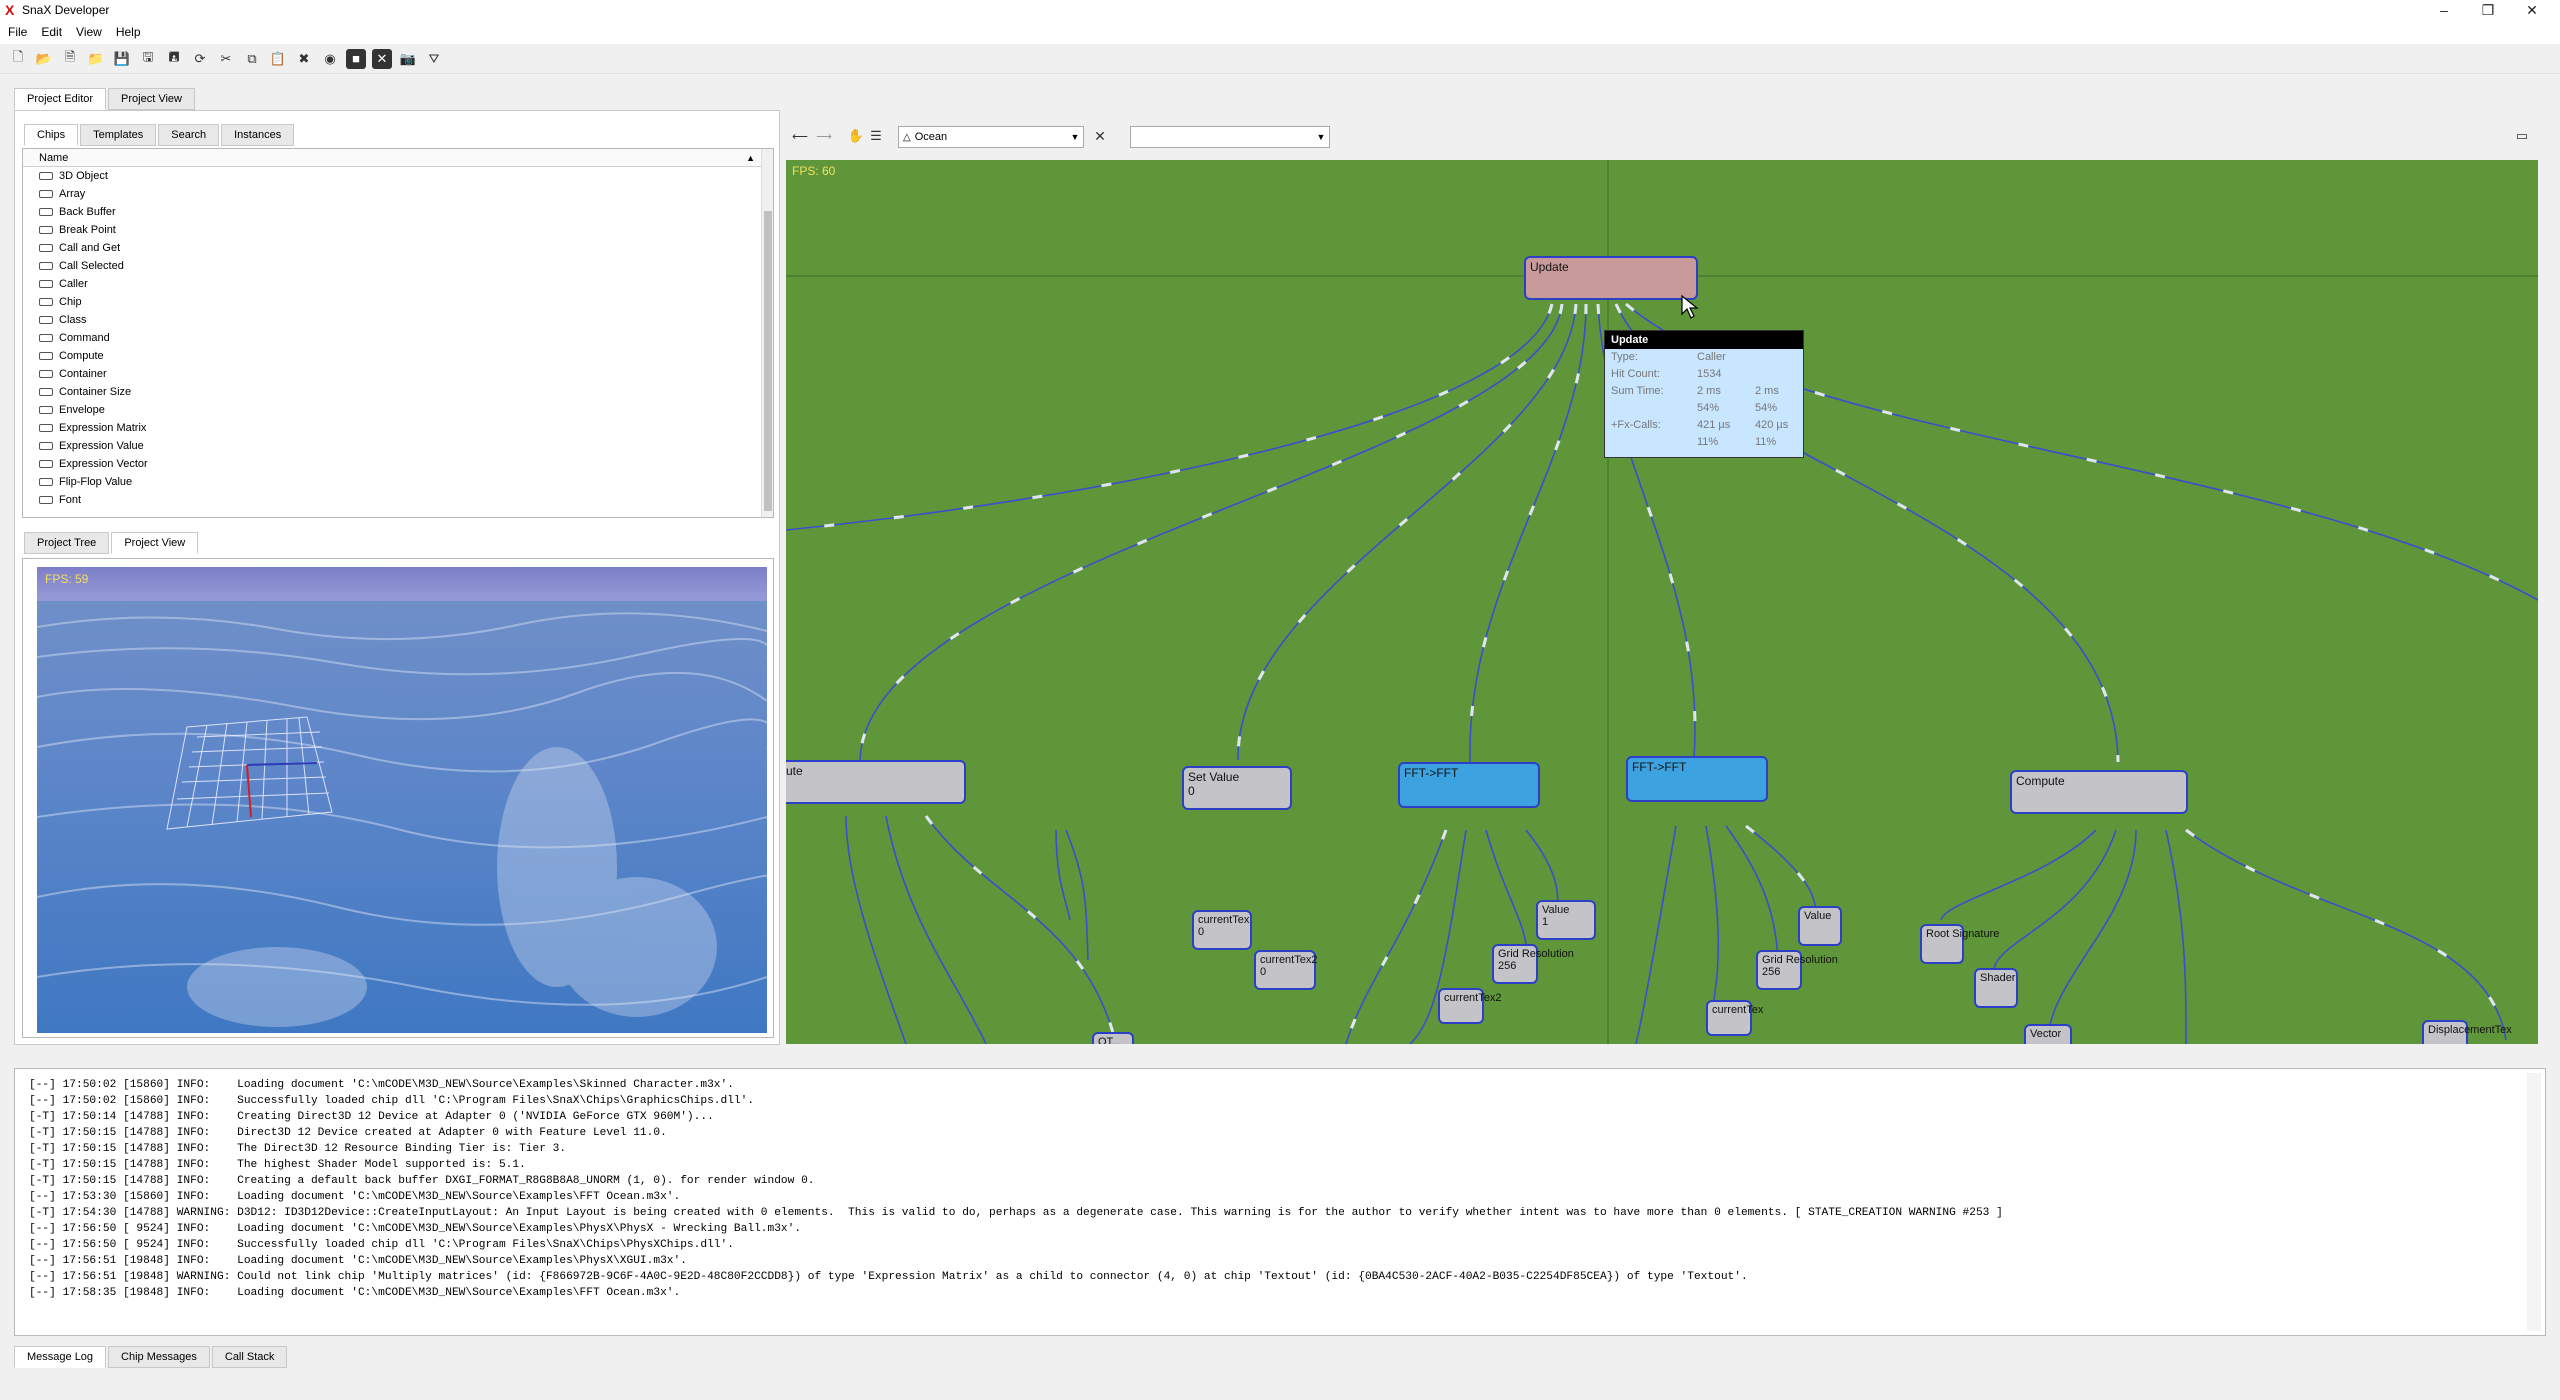  What do you see at coordinates (434, 59) in the screenshot?
I see `graph-icon: ⛛` at bounding box center [434, 59].